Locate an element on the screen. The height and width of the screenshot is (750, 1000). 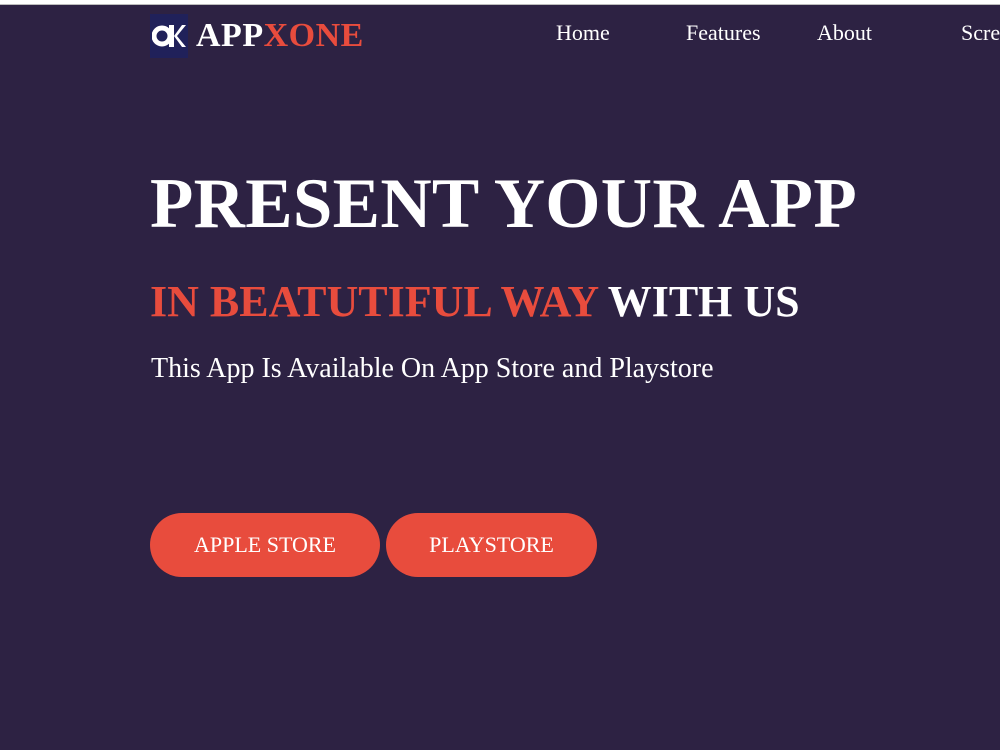
brand-name-app: APP is located at coordinates (230, 35).